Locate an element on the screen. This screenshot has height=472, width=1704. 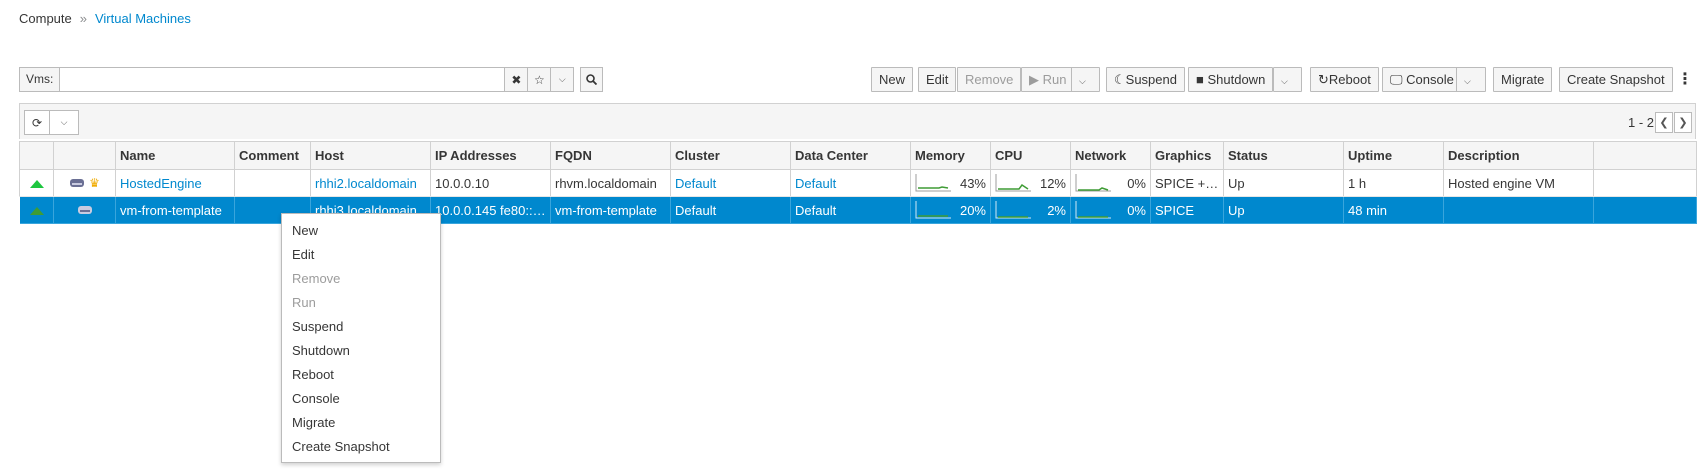
vm-name-link: vm-from-template is located at coordinates (171, 210).